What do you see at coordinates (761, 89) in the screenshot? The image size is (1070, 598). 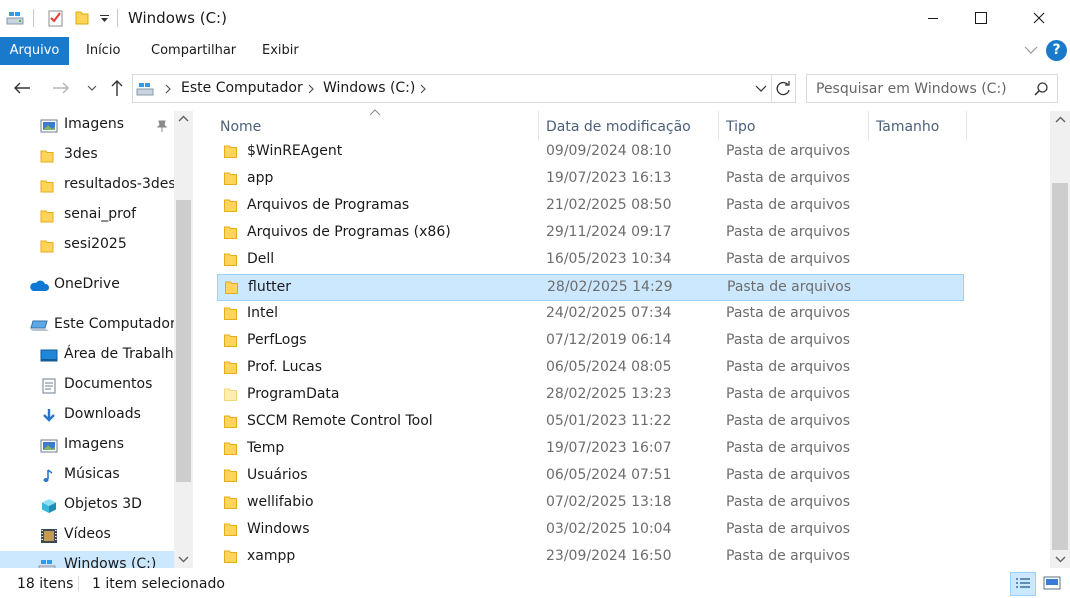 I see `address-history-chevron-icon` at bounding box center [761, 89].